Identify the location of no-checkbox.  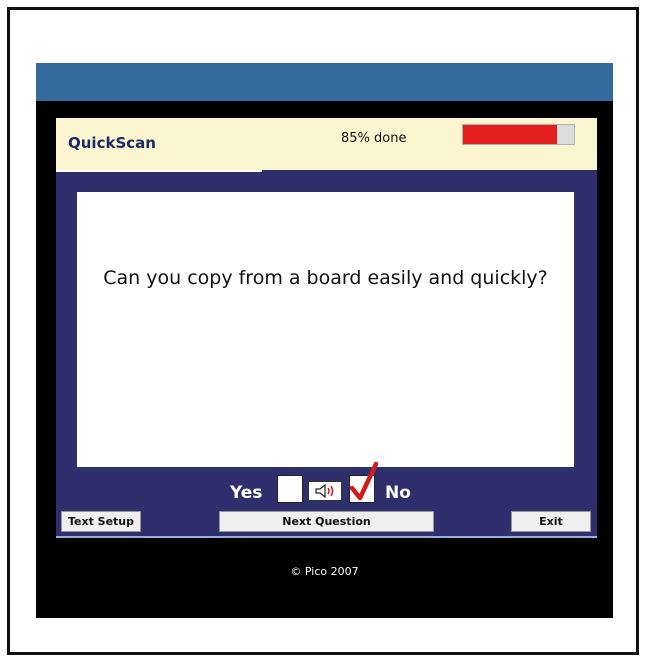
(364, 482).